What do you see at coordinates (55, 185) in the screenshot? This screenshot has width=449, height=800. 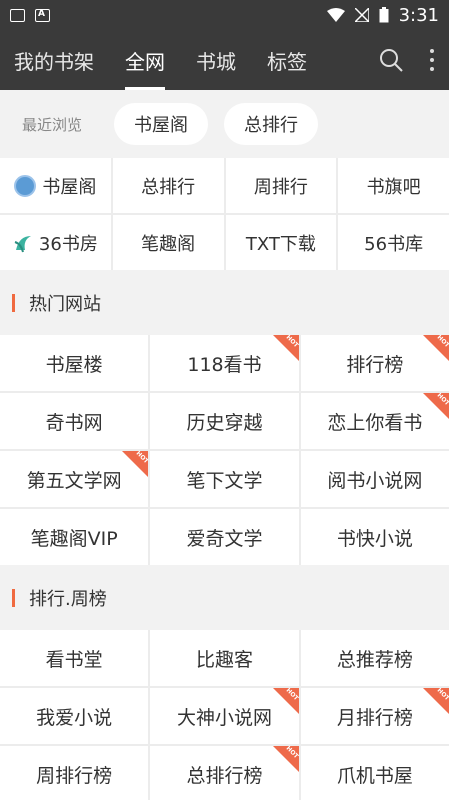 I see `quick-link: 书屋阁` at bounding box center [55, 185].